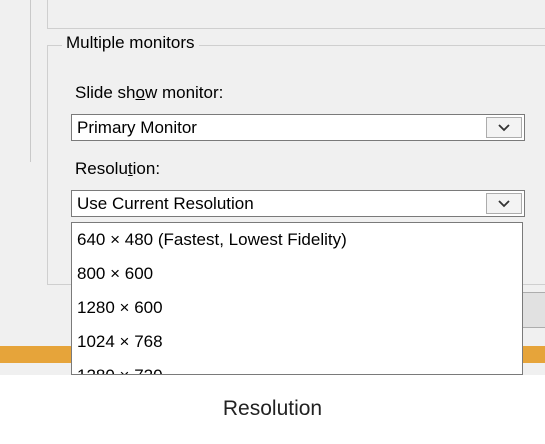 This screenshot has height=444, width=545. Describe the element at coordinates (297, 274) in the screenshot. I see `resolution-option: 800 × 600` at that location.